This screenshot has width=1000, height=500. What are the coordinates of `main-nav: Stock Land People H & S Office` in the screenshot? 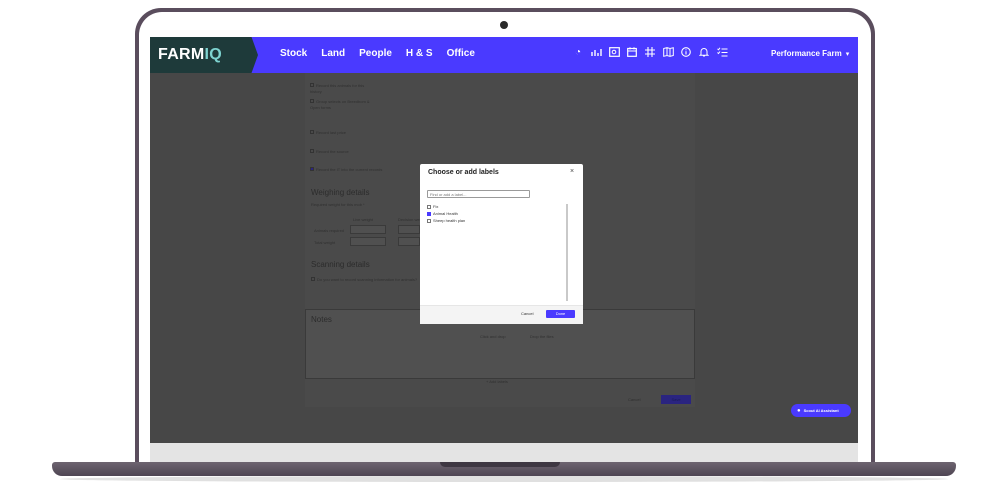 It's located at (377, 53).